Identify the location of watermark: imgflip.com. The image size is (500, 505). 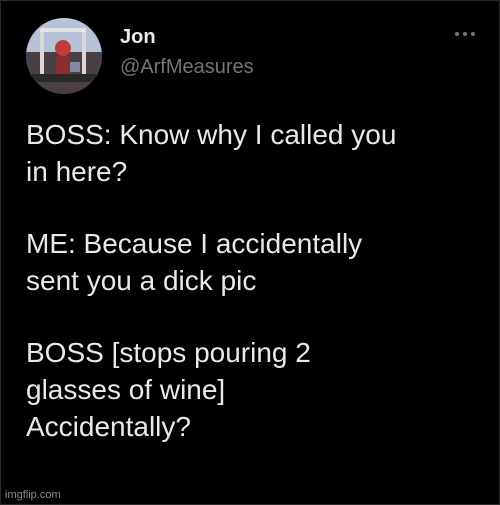
(33, 495).